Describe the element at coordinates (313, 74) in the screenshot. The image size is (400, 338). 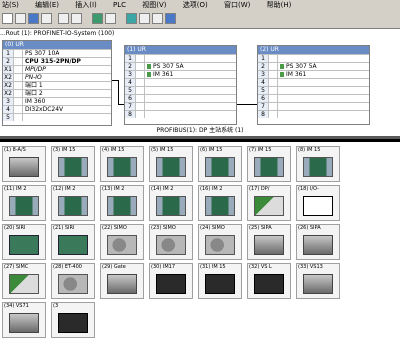
I see `rack-2-row: 3 IM 361` at that location.